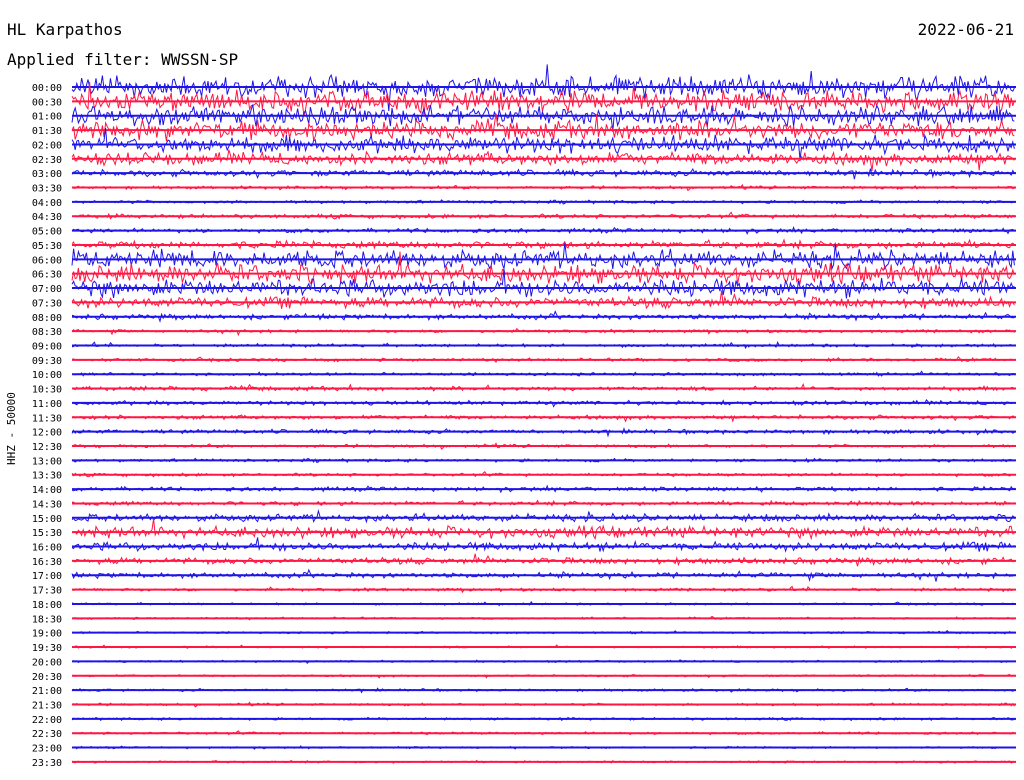 The image size is (1024, 780). What do you see at coordinates (47, 605) in the screenshot?
I see `row-label-1800: 18:00` at bounding box center [47, 605].